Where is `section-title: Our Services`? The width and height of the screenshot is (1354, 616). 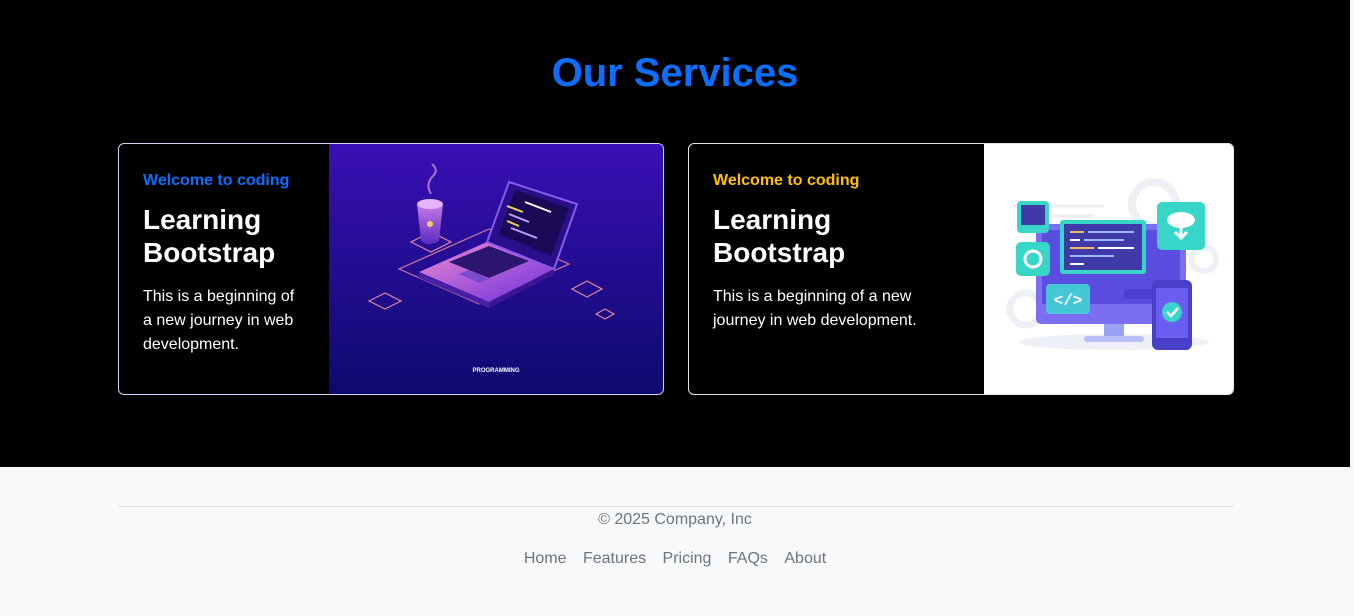 section-title: Our Services is located at coordinates (675, 73).